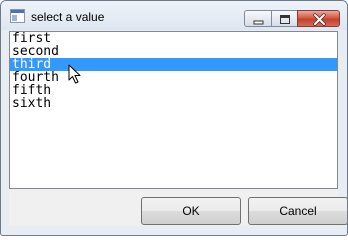 The width and height of the screenshot is (348, 240). What do you see at coordinates (174, 15) in the screenshot?
I see `title-bar: select a value` at bounding box center [174, 15].